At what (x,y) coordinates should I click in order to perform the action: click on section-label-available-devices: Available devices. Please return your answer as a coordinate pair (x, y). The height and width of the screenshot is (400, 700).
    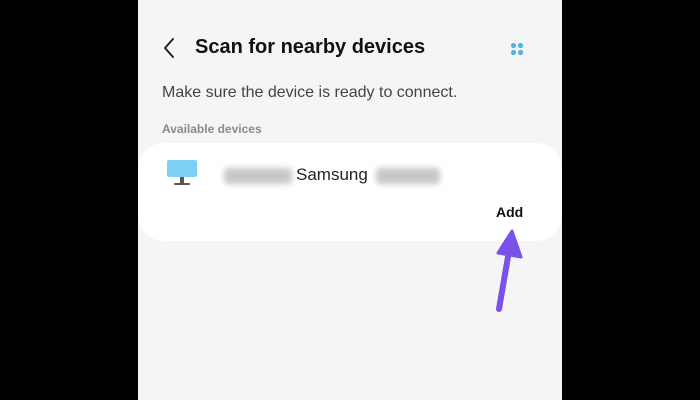
    Looking at the image, I should click on (212, 129).